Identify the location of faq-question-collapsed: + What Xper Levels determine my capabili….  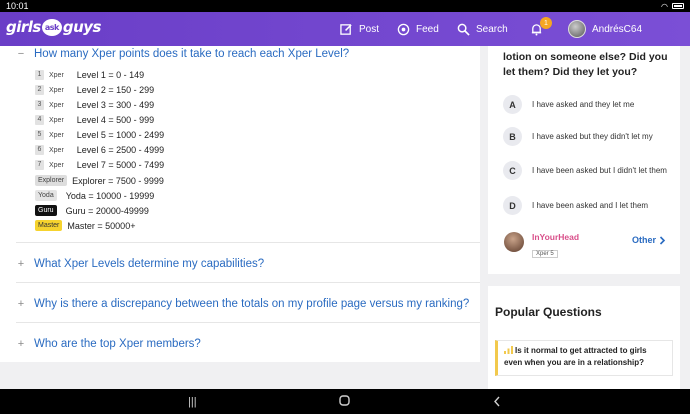
(248, 264).